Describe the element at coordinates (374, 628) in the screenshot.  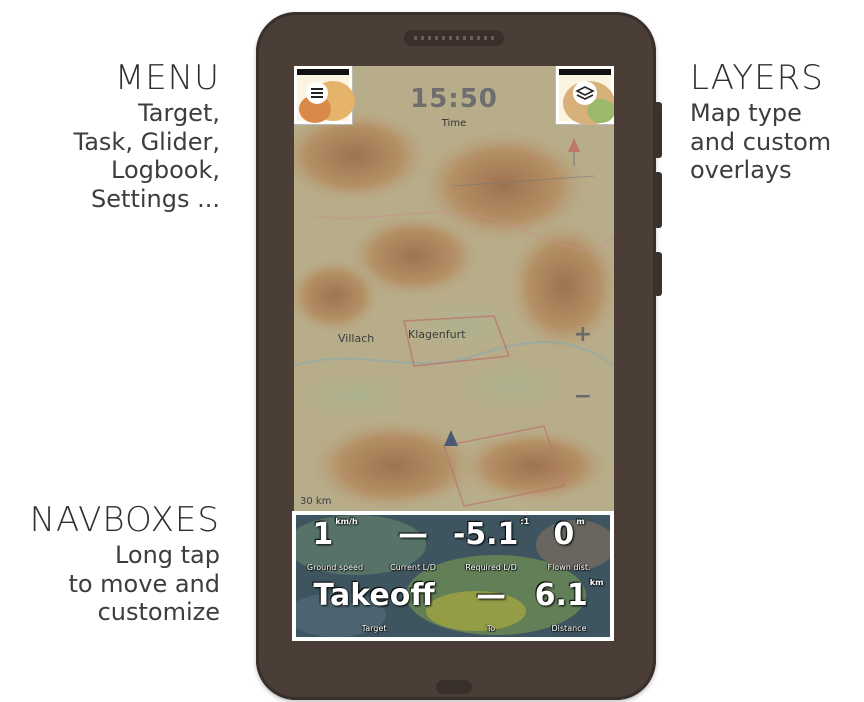
I see `navbox-label: Target` at that location.